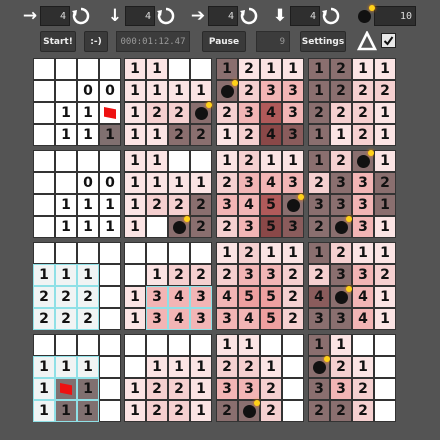 The height and width of the screenshot is (440, 440). Describe the element at coordinates (88, 91) in the screenshot. I see `board-cell: 0` at that location.